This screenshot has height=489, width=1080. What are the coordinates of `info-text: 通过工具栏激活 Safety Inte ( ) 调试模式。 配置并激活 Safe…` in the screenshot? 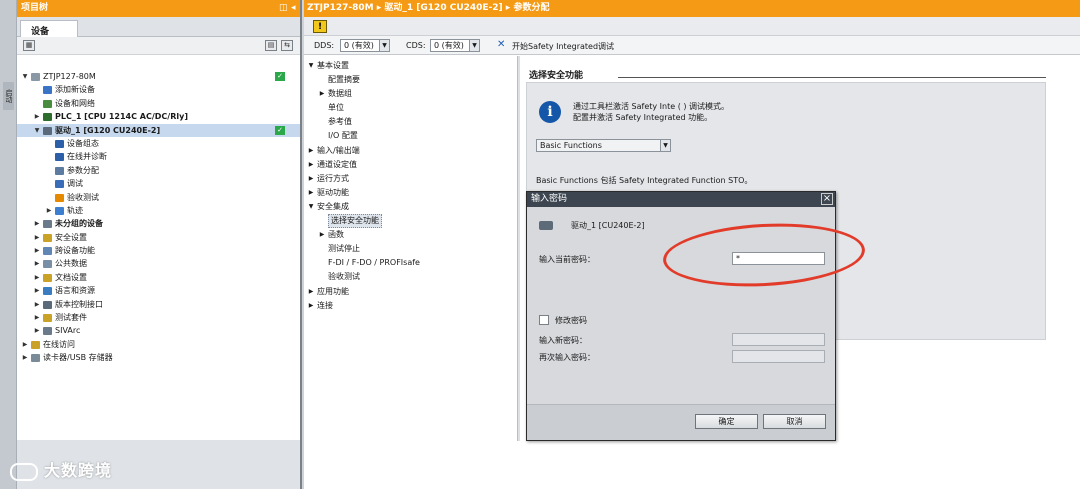 It's located at (651, 112).